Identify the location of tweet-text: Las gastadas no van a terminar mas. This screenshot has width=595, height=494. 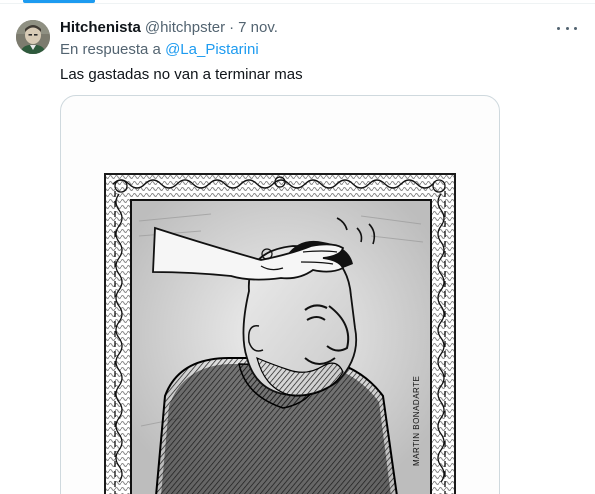
(181, 74).